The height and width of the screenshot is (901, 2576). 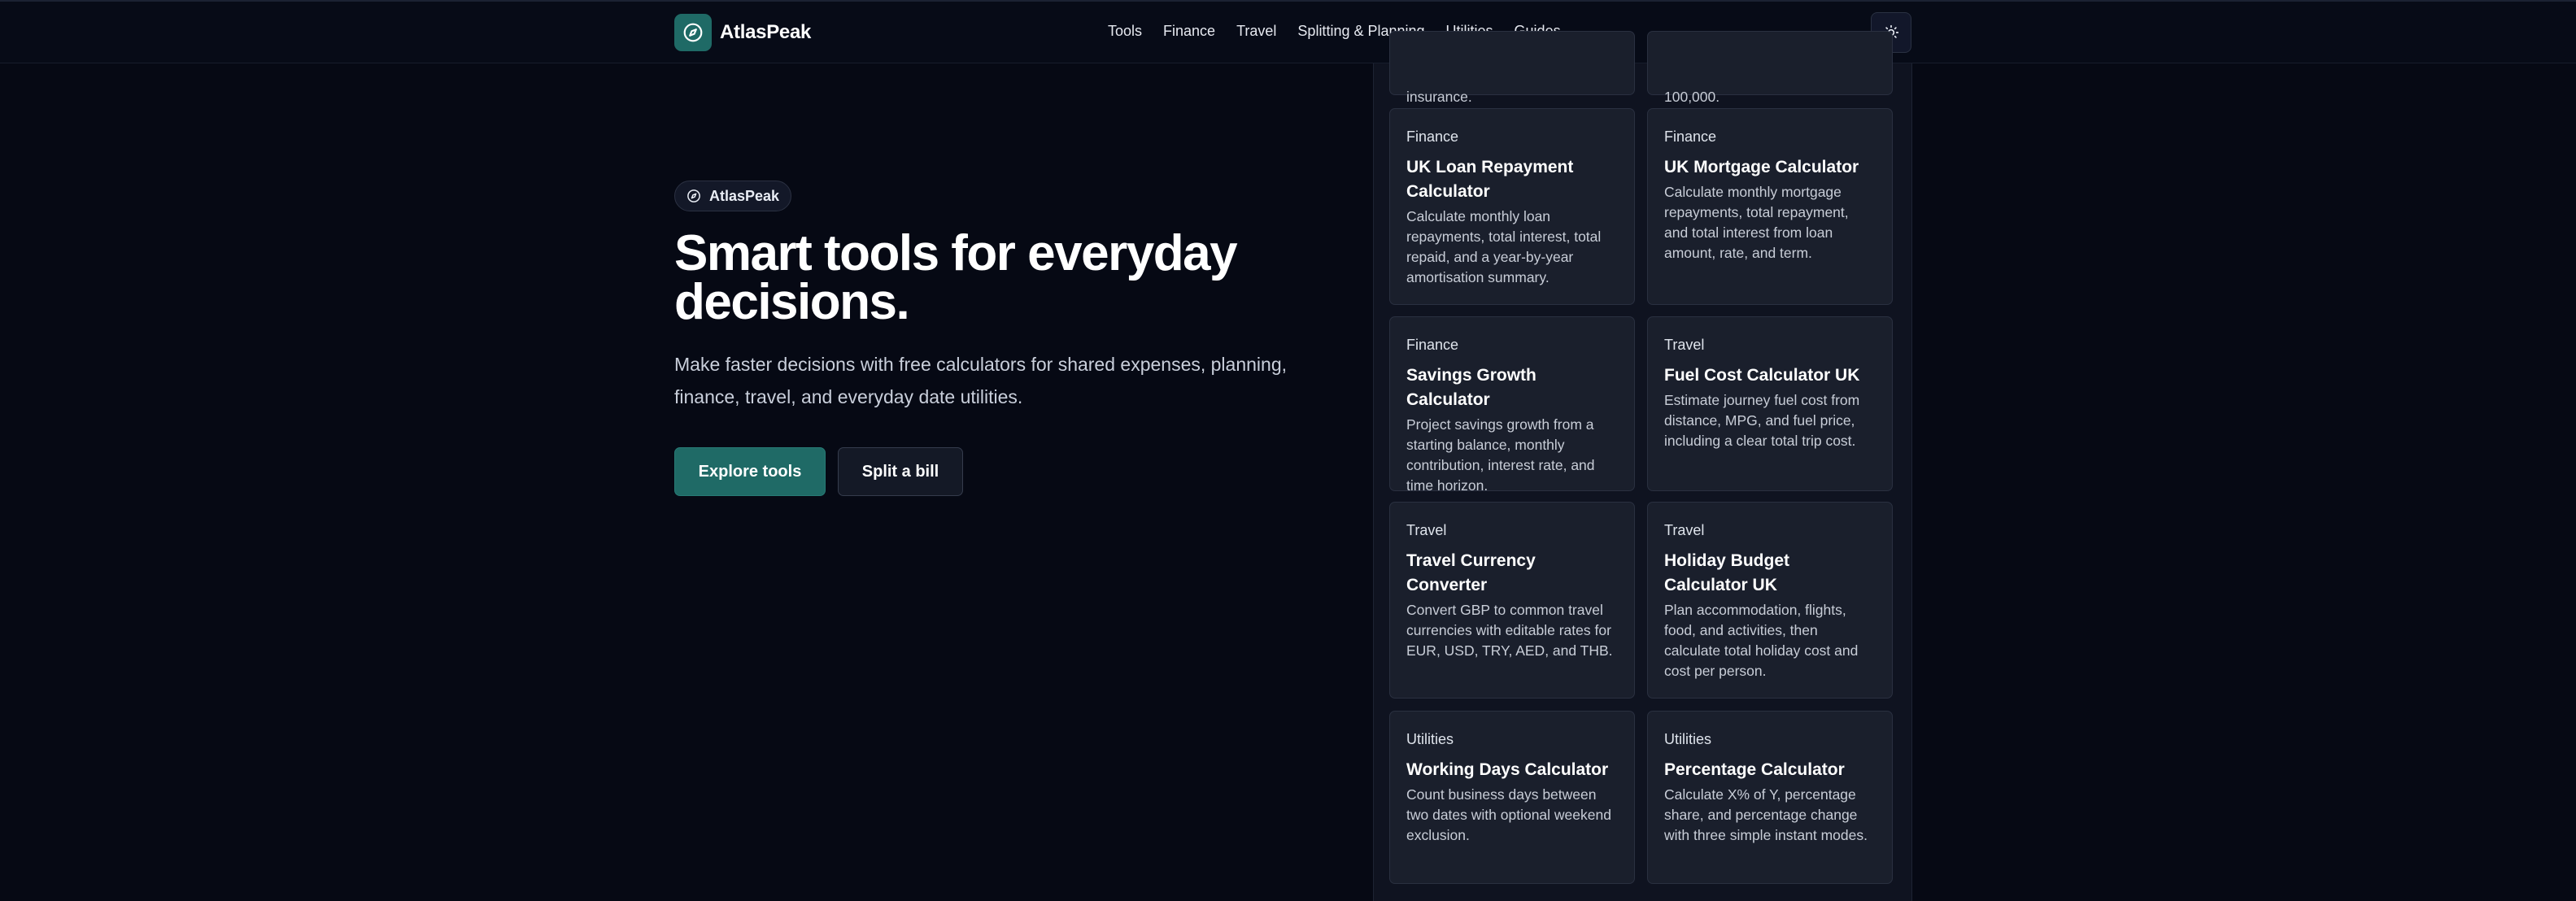 I want to click on split-a-bill-button: Split a bill, so click(x=900, y=471).